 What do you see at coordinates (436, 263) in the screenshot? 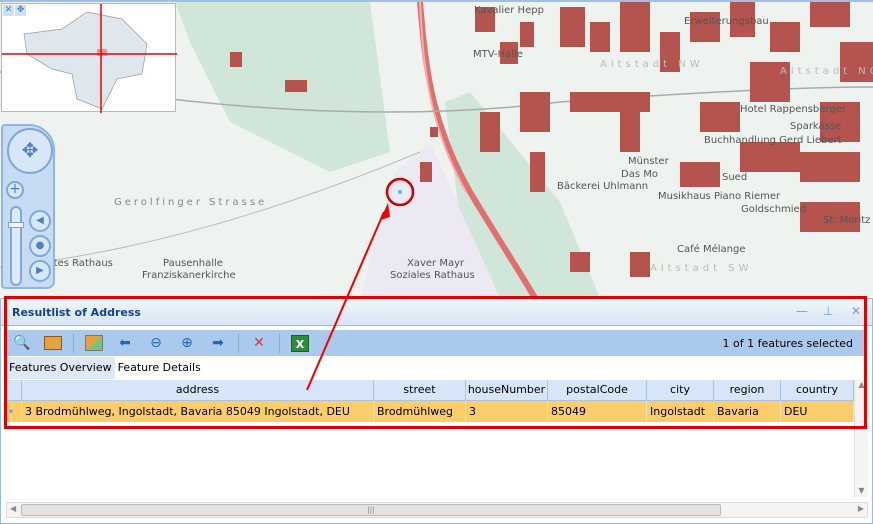
I see `map-label: Xaver Mayr` at bounding box center [436, 263].